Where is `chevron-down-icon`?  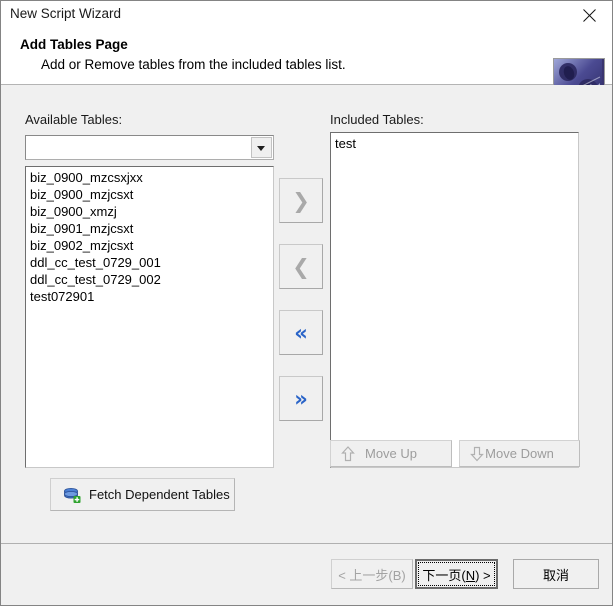
chevron-down-icon is located at coordinates (261, 147).